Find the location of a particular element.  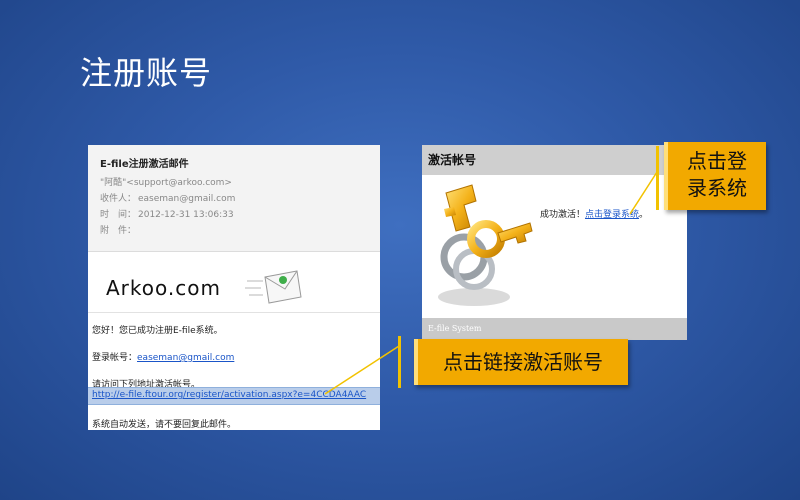

link-pointer-line is located at coordinates (362, 370).